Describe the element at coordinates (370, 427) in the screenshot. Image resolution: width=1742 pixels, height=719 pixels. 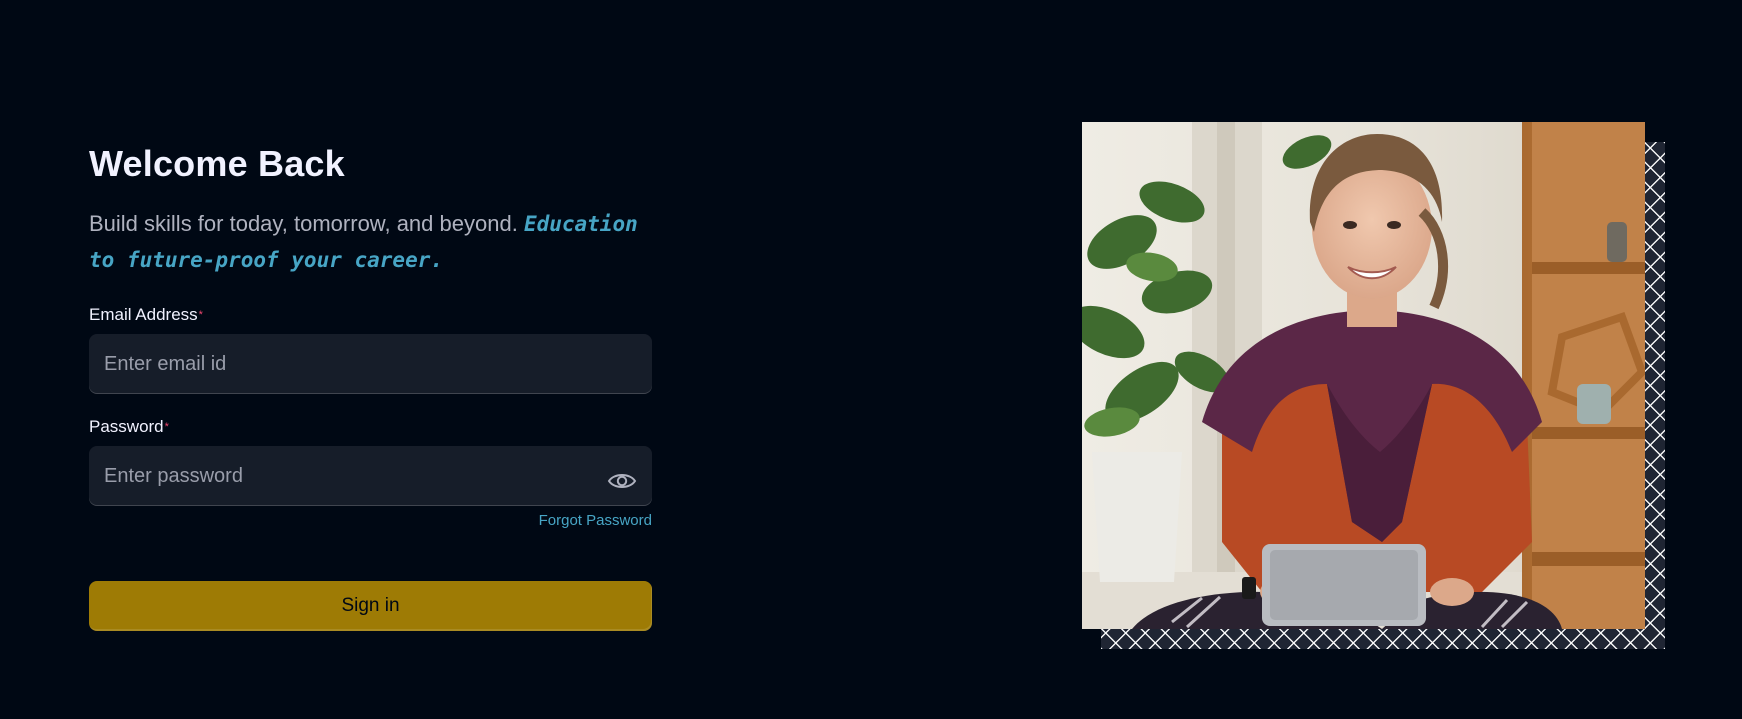
I see `password-label: Password*` at that location.